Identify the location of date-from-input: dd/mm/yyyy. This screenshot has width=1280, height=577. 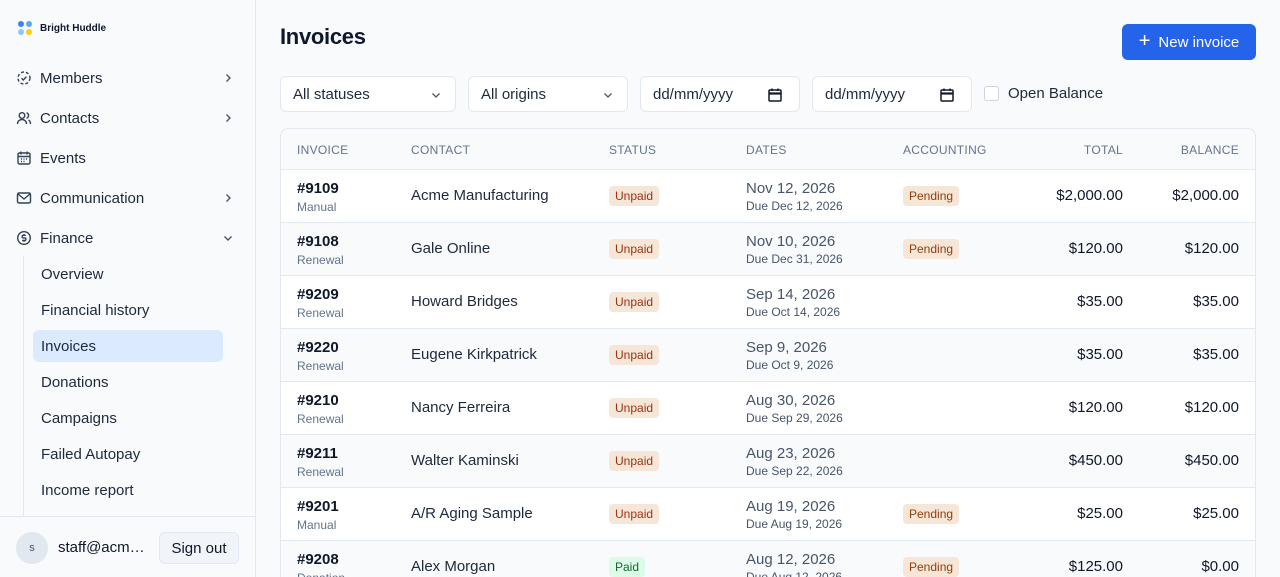
(720, 94).